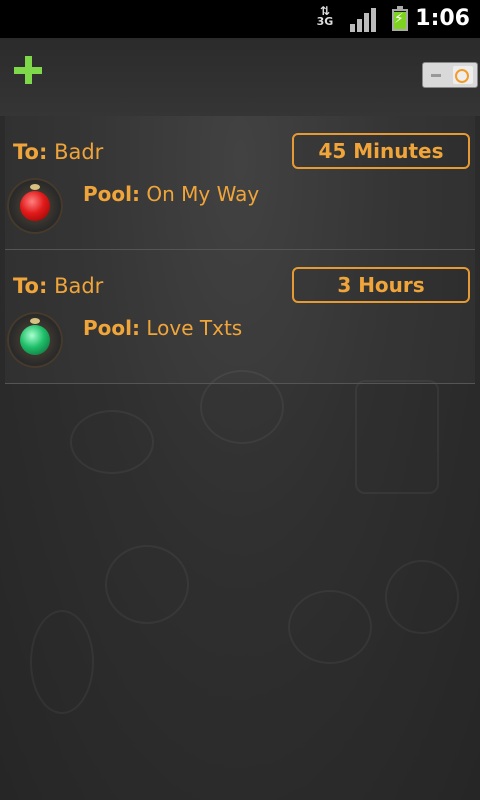 This screenshot has width=480, height=800. I want to click on status-bar: ⇅ 3G ⚡ 1:06, so click(240, 19).